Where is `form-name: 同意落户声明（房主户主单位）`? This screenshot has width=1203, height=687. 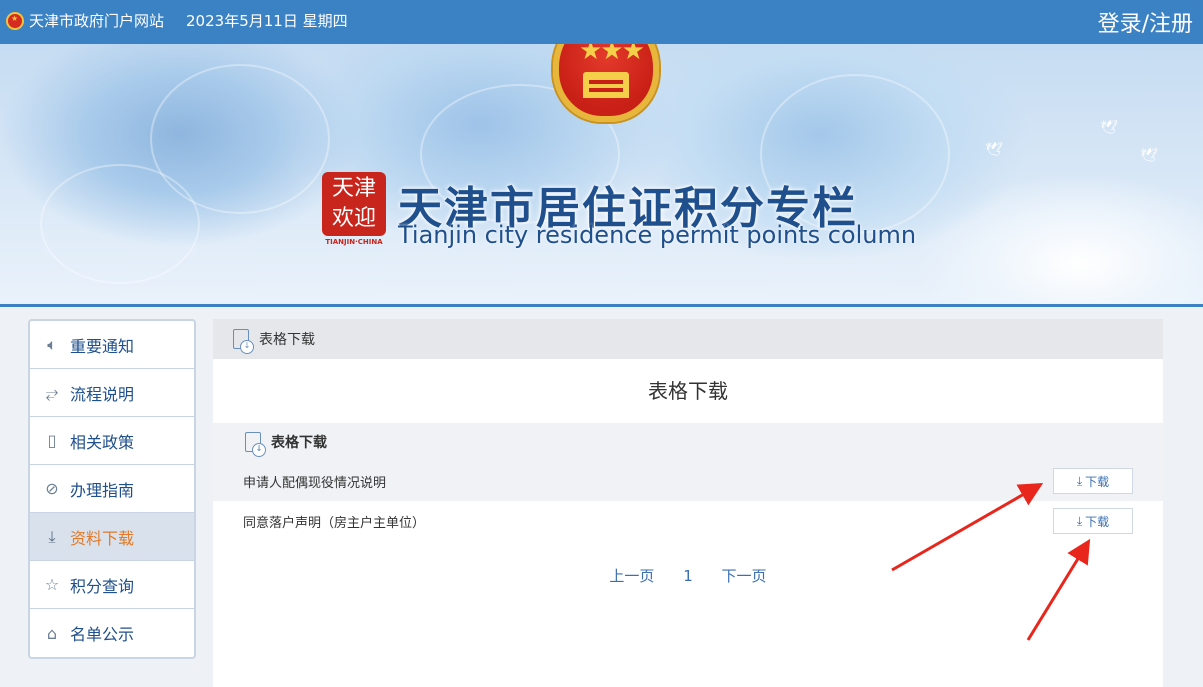
form-name: 同意落户声明（房主户主单位） is located at coordinates (334, 523).